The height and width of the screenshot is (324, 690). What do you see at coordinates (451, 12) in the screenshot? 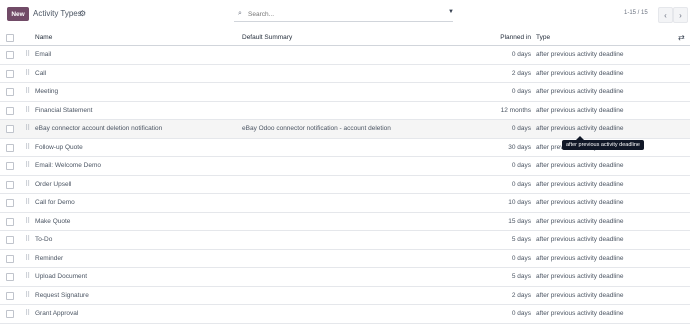
I see `search-options-toggle-icon: ▼` at bounding box center [451, 12].